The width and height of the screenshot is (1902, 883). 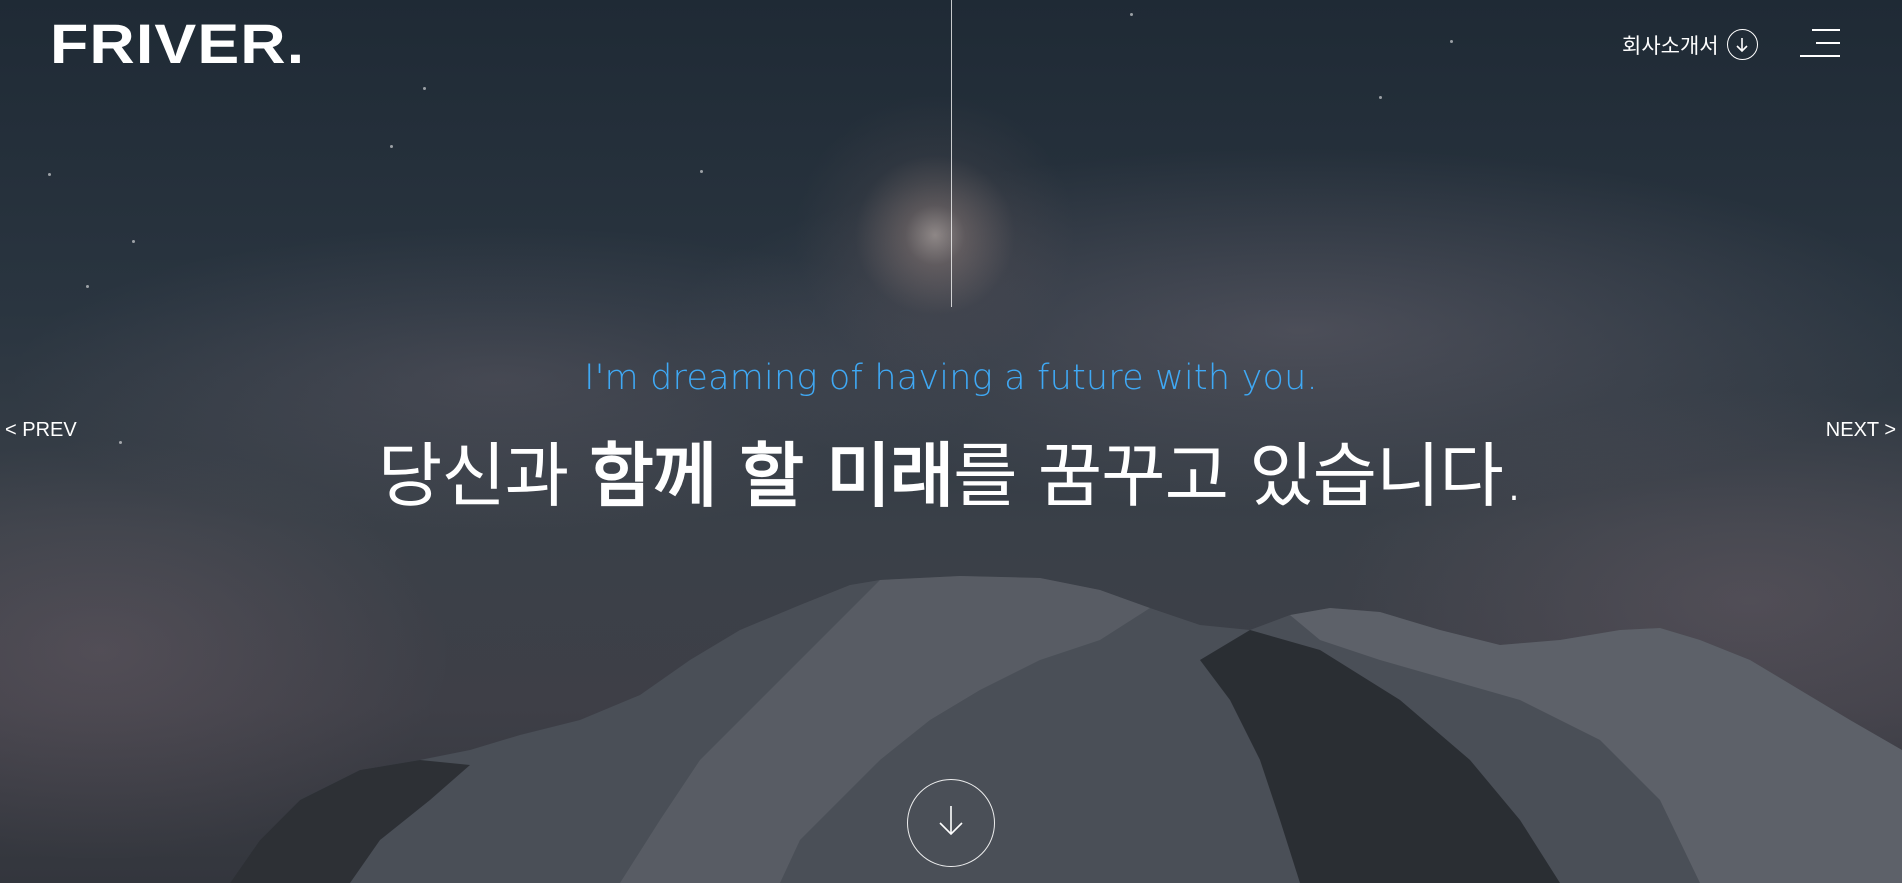 I want to click on arrow-down-circle-icon, so click(x=1742, y=44).